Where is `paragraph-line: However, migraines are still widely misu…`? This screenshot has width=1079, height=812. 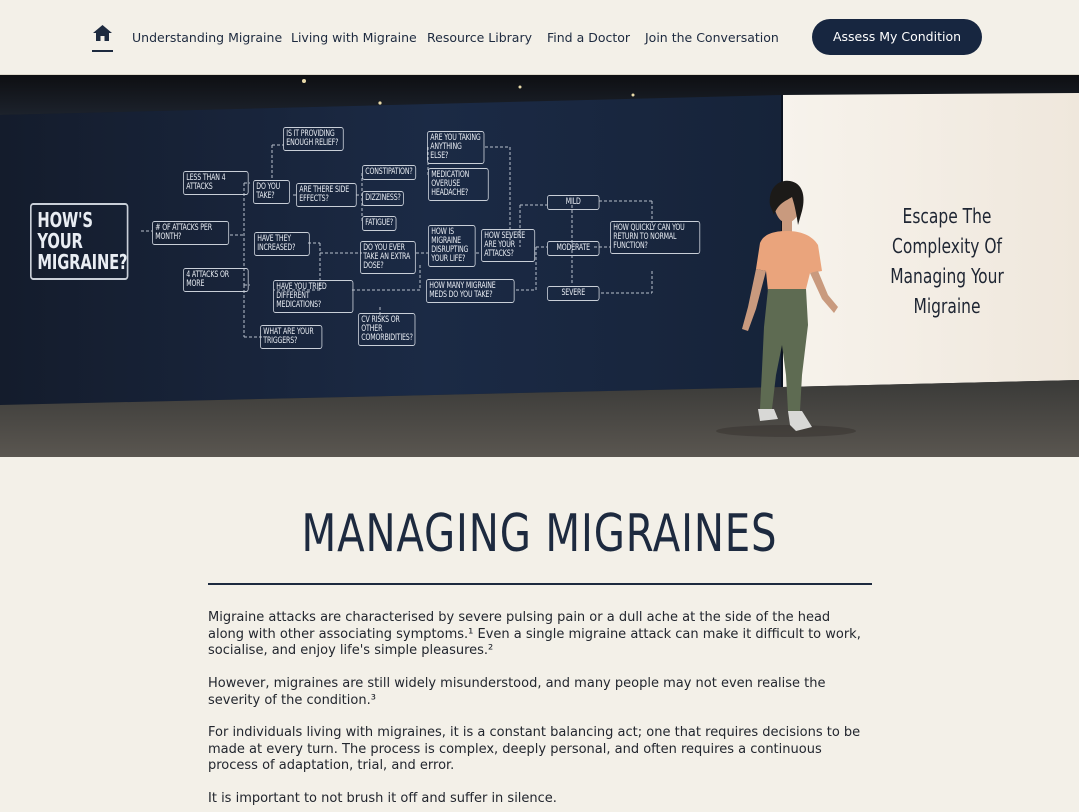
paragraph-line: However, migraines are still widely misu… is located at coordinates (517, 683).